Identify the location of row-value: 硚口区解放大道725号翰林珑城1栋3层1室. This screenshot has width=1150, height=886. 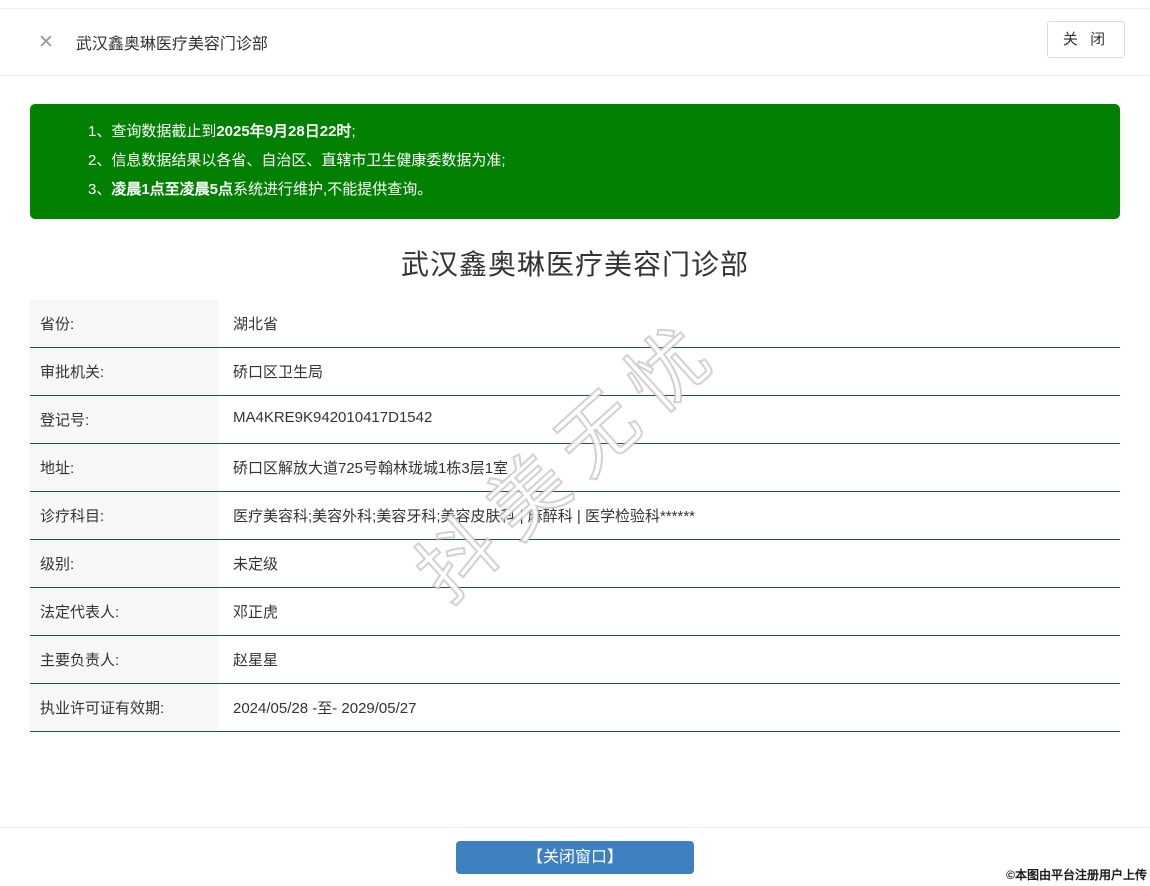
(371, 468).